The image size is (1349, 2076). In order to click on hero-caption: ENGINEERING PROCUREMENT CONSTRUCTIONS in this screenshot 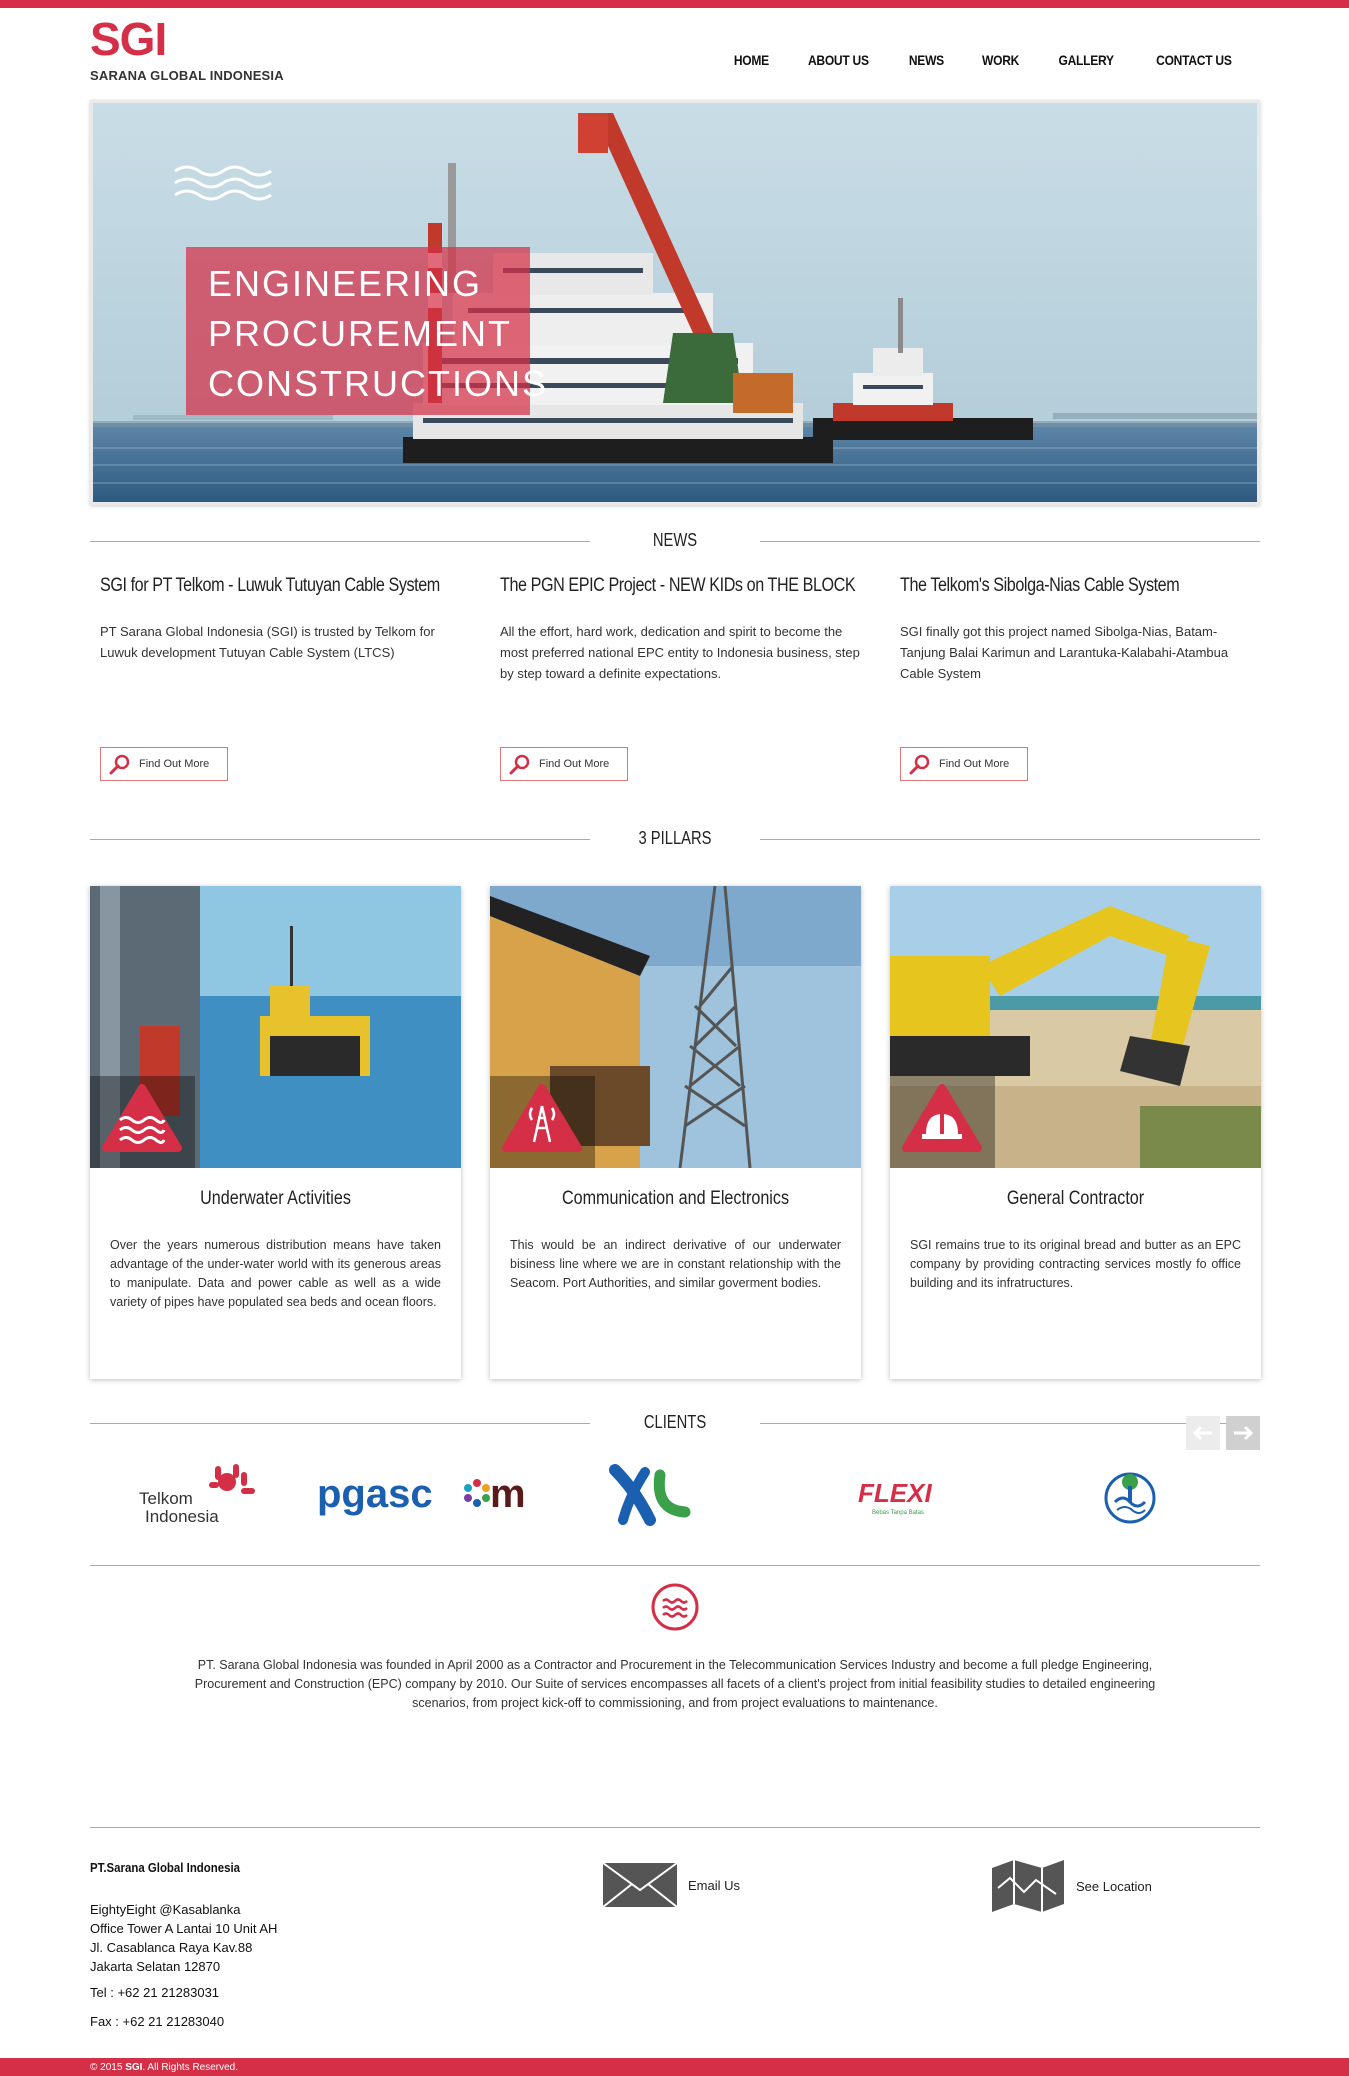, I will do `click(367, 331)`.